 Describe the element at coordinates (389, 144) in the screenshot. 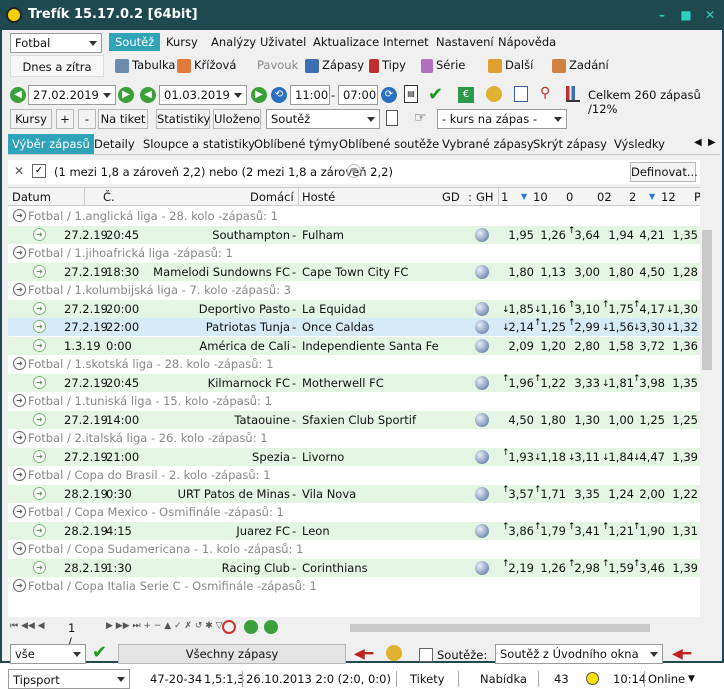

I see `tab-oblibene-souteze: Oblíbené soutěže` at that location.